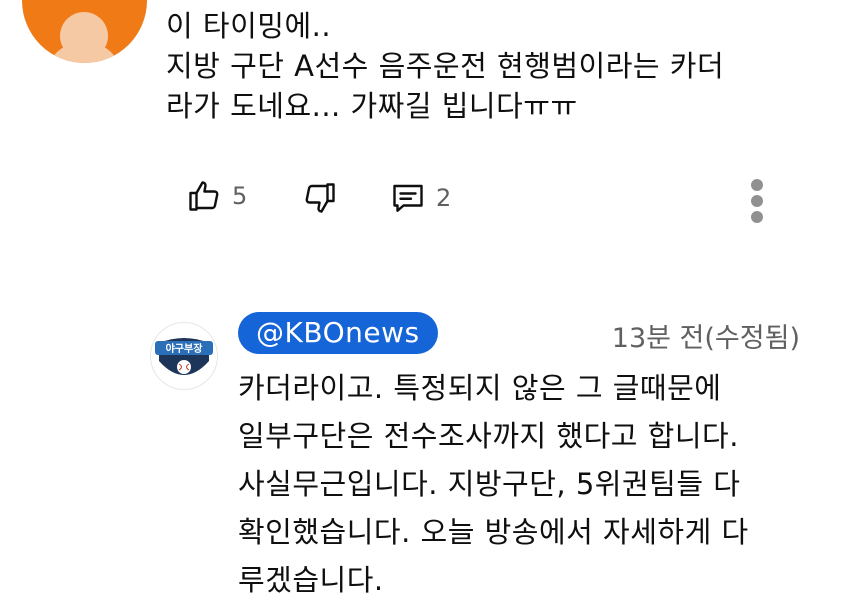  I want to click on reply-line: 카더라이고. 특정되지 않은 그 글때문에, so click(480, 388).